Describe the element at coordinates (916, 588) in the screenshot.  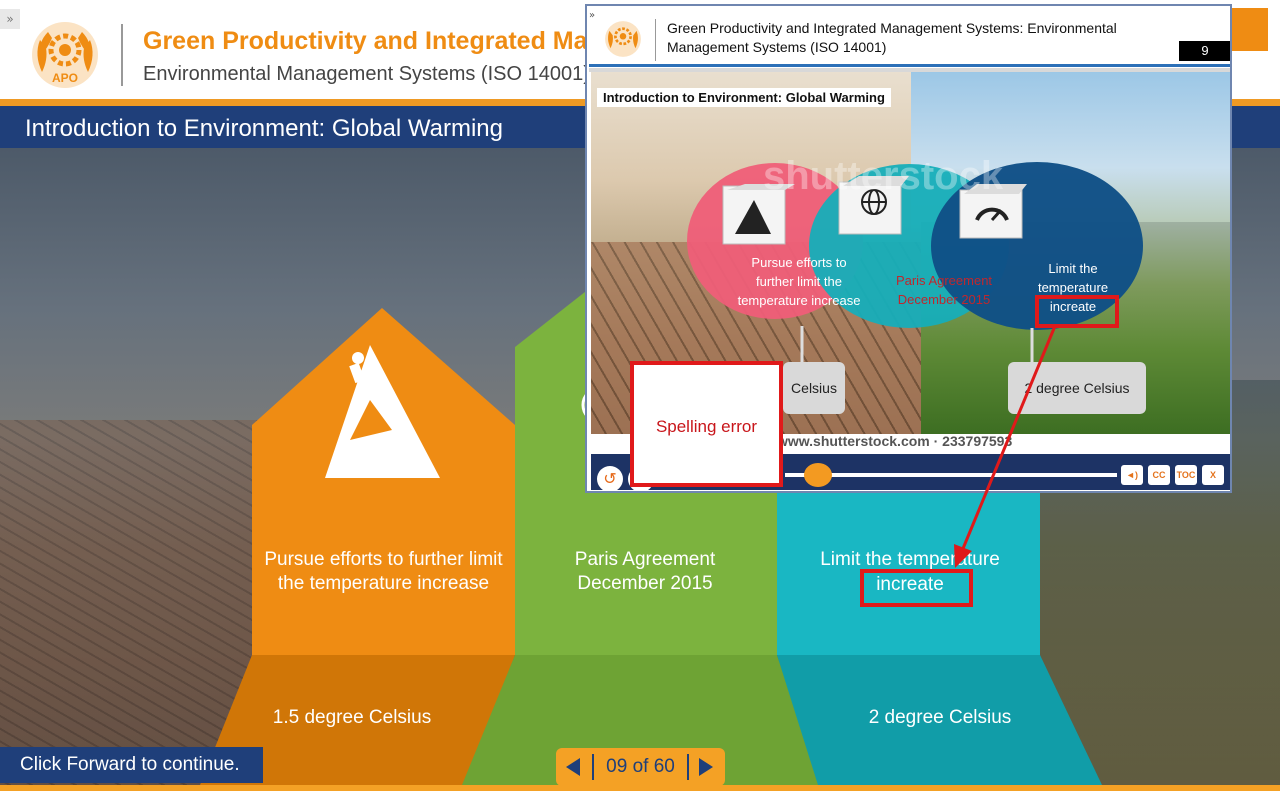
I see `spelling-error-highlight-main` at that location.